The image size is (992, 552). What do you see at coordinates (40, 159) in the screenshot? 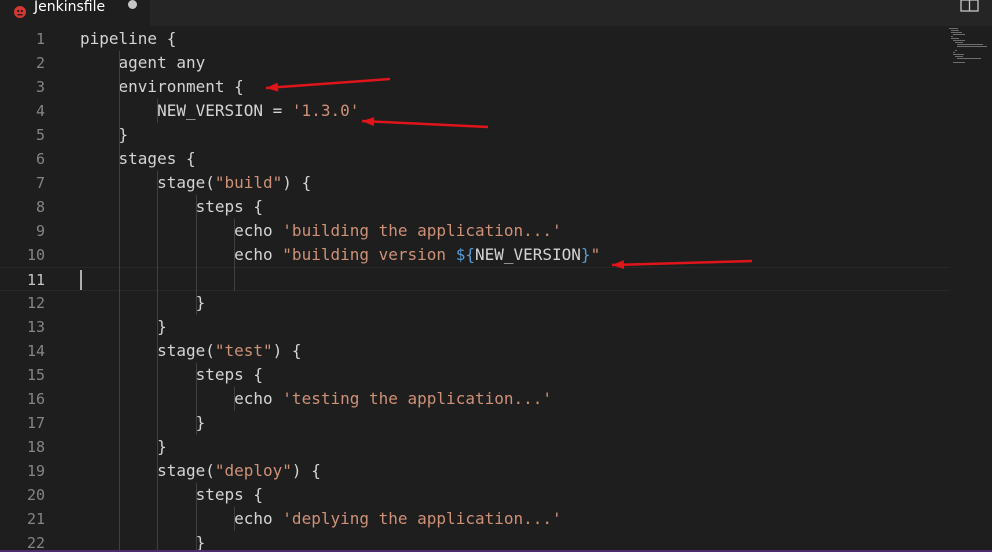
I see `line-number: 6` at bounding box center [40, 159].